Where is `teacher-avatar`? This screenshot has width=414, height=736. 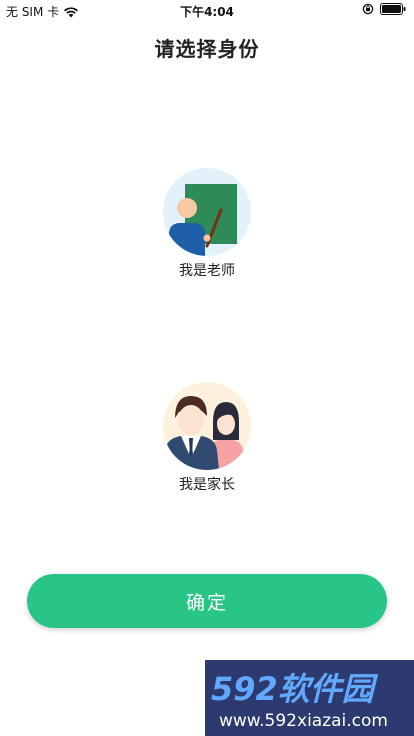 teacher-avatar is located at coordinates (207, 212).